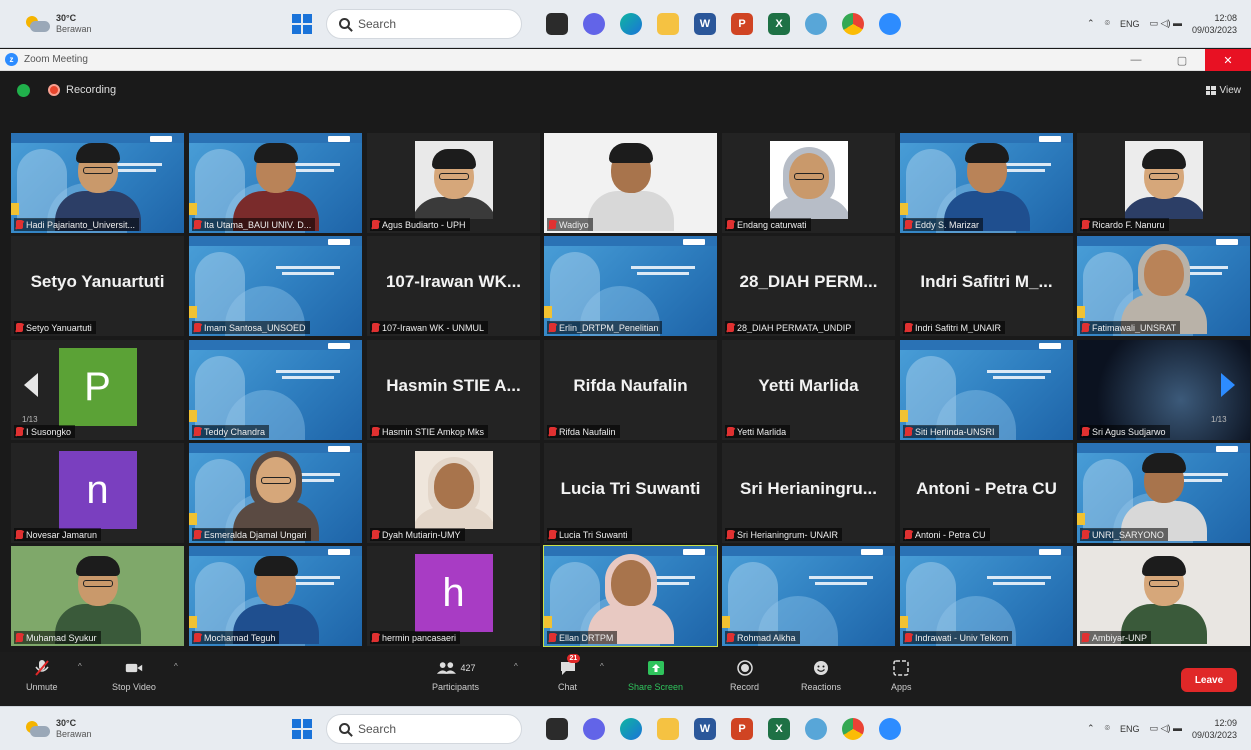  Describe the element at coordinates (42, 687) in the screenshot. I see `unmute-label: Unmute` at that location.